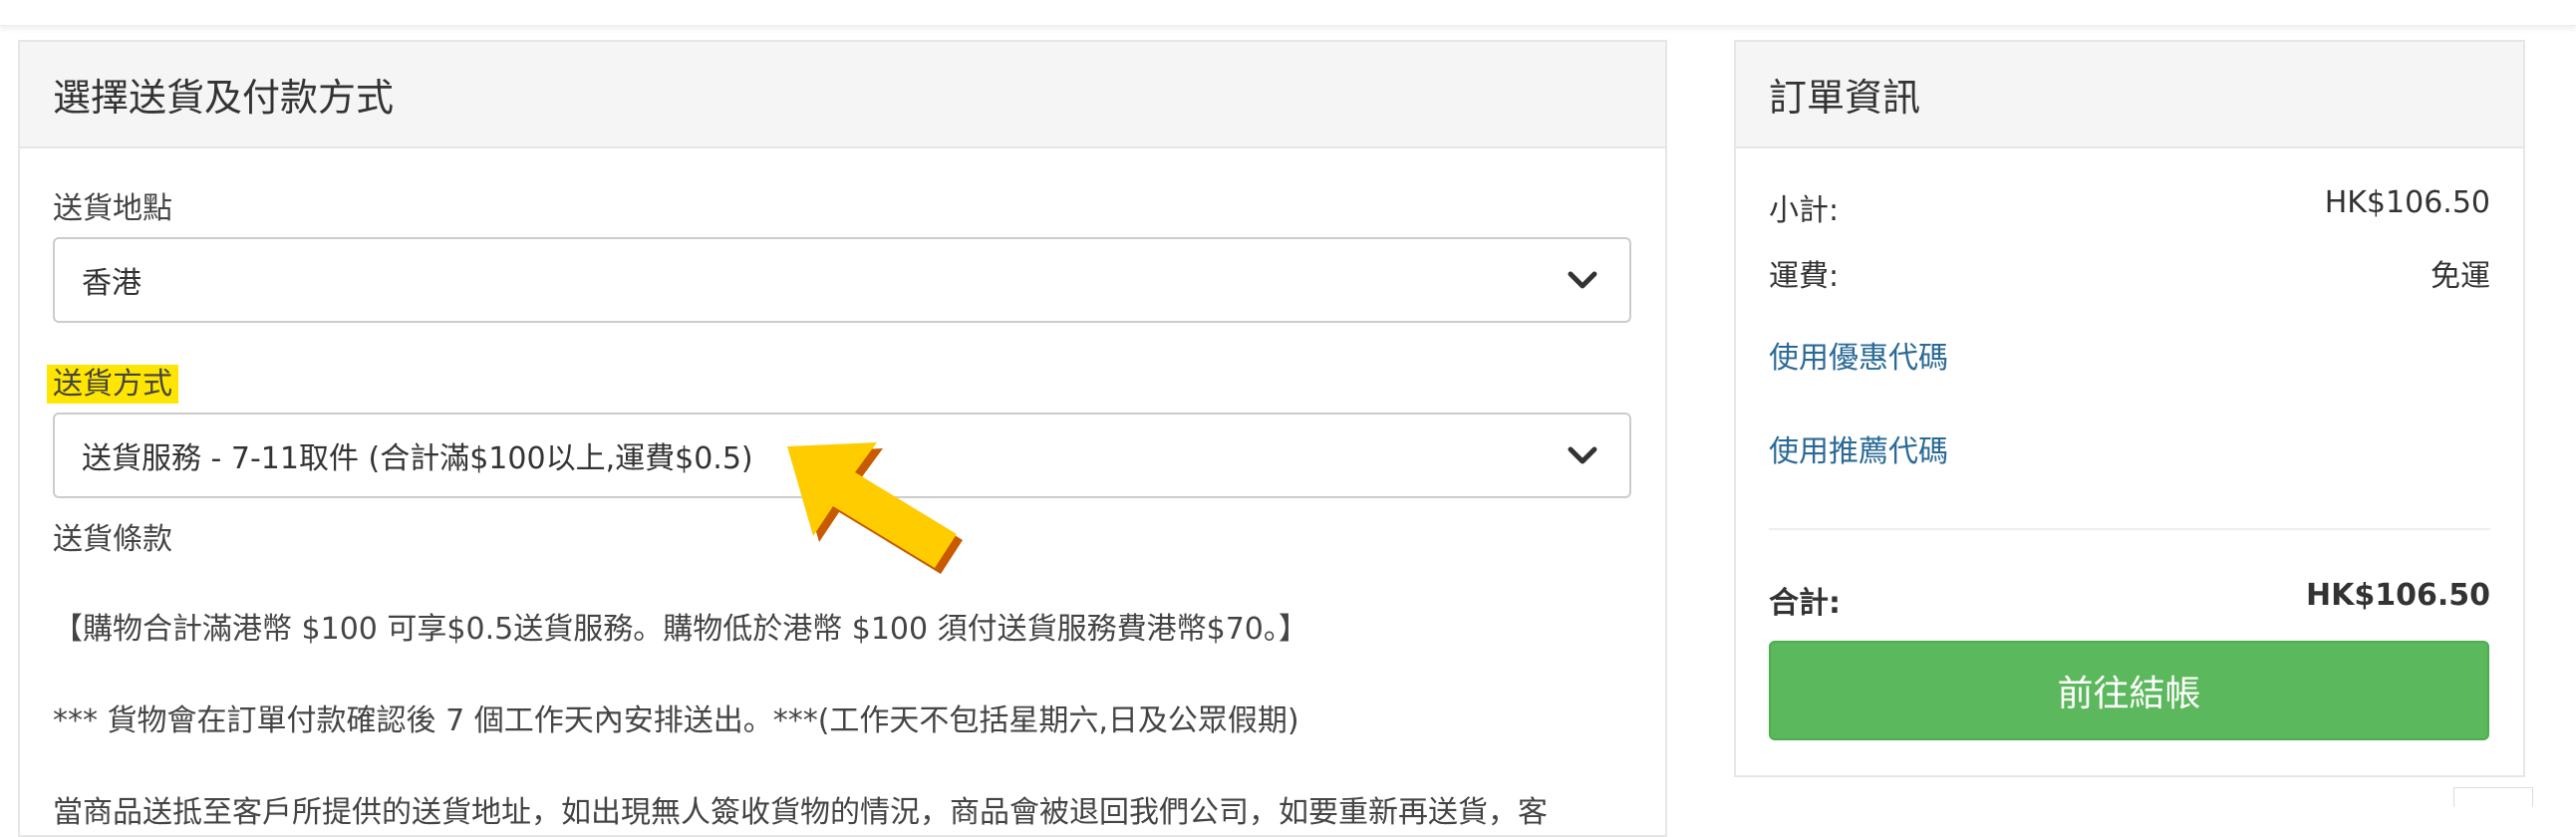  Describe the element at coordinates (2398, 595) in the screenshot. I see `total-value: HK$106.50` at that location.